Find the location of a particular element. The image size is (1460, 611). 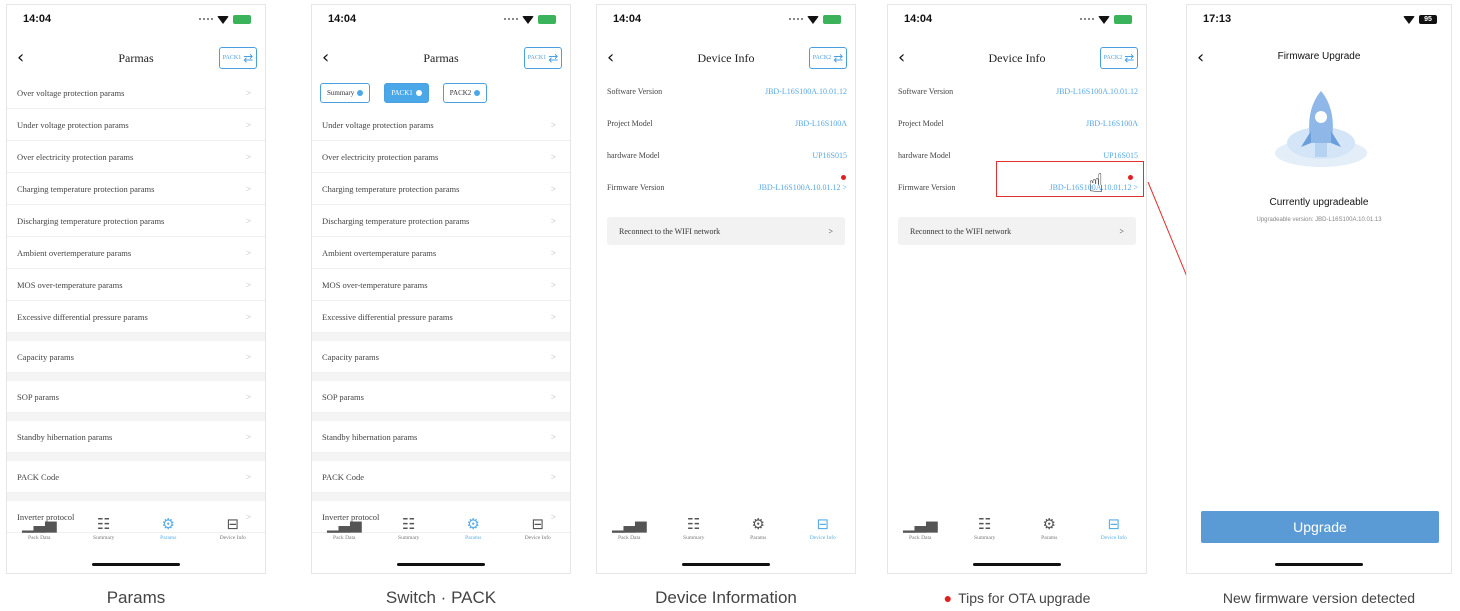

upgrade-button: Upgrade is located at coordinates (1320, 527).